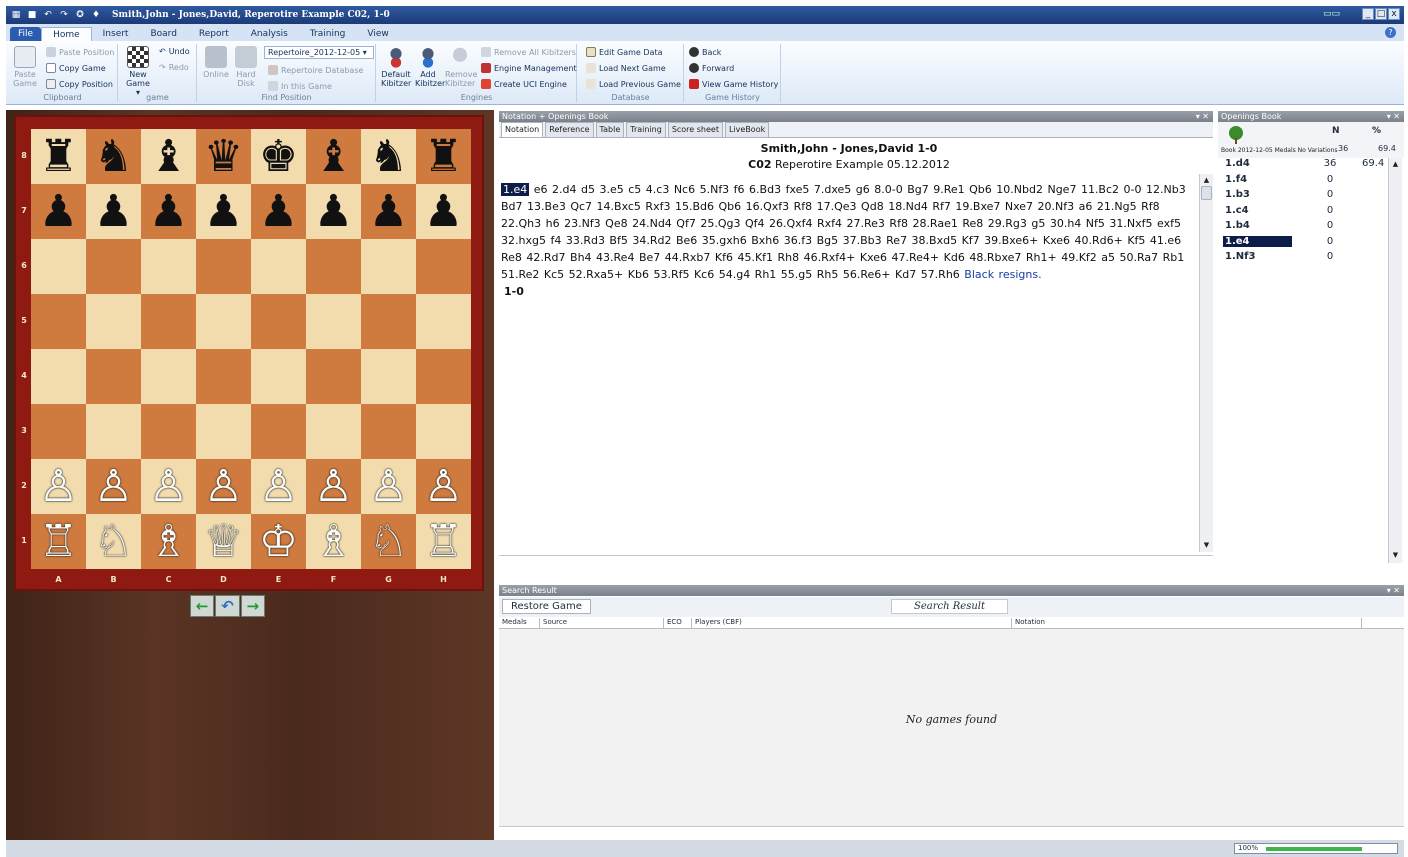 This screenshot has width=1408, height=857. Describe the element at coordinates (58, 266) in the screenshot. I see `square-a6` at that location.